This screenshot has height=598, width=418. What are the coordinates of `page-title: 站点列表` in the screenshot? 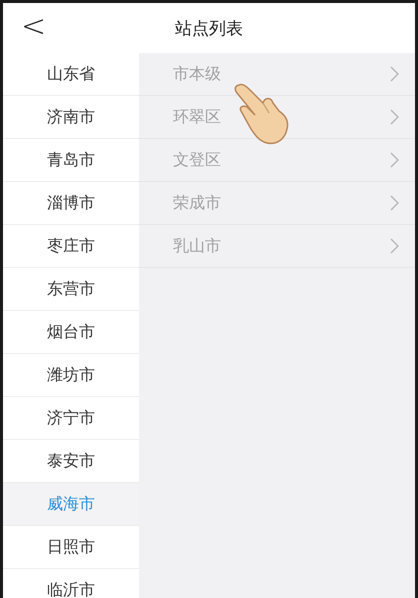 It's located at (209, 29).